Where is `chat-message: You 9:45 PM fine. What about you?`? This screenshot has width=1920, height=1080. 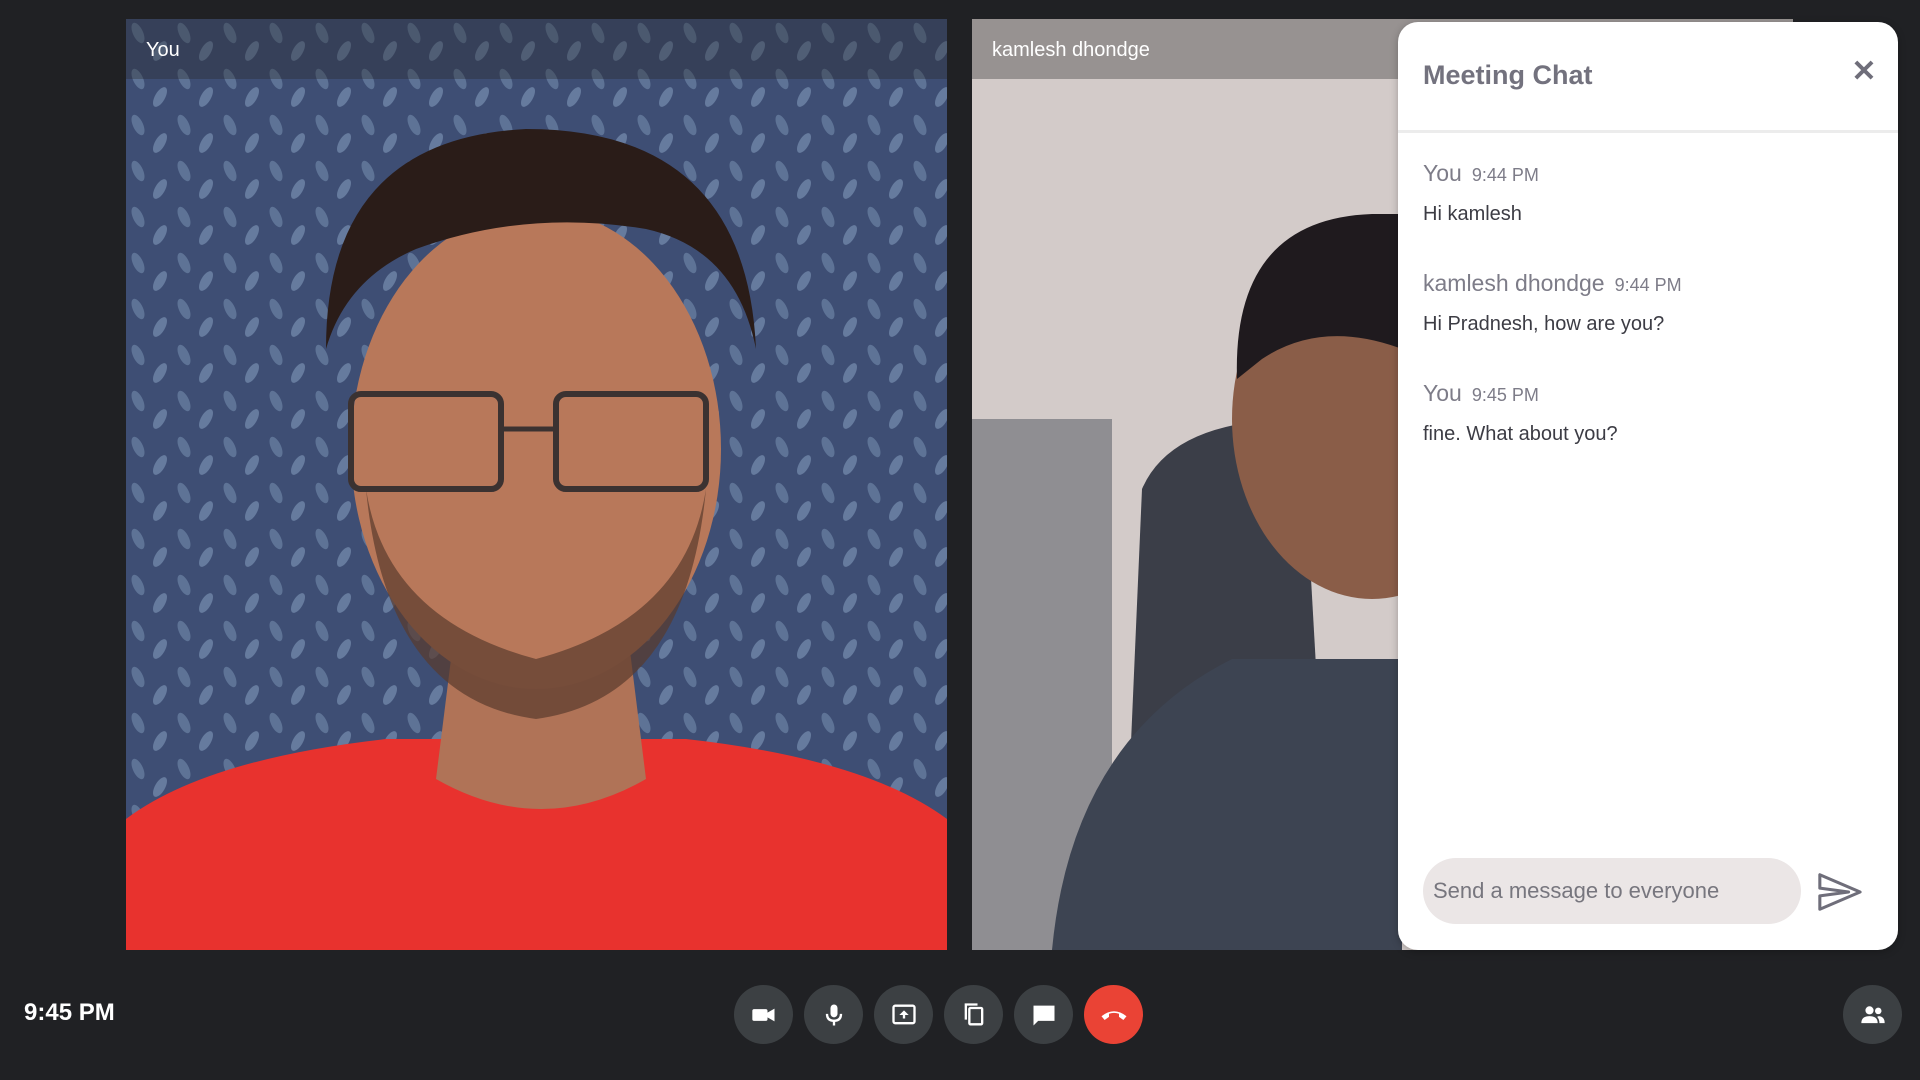
chat-message: You 9:45 PM fine. What about you? is located at coordinates (1520, 413).